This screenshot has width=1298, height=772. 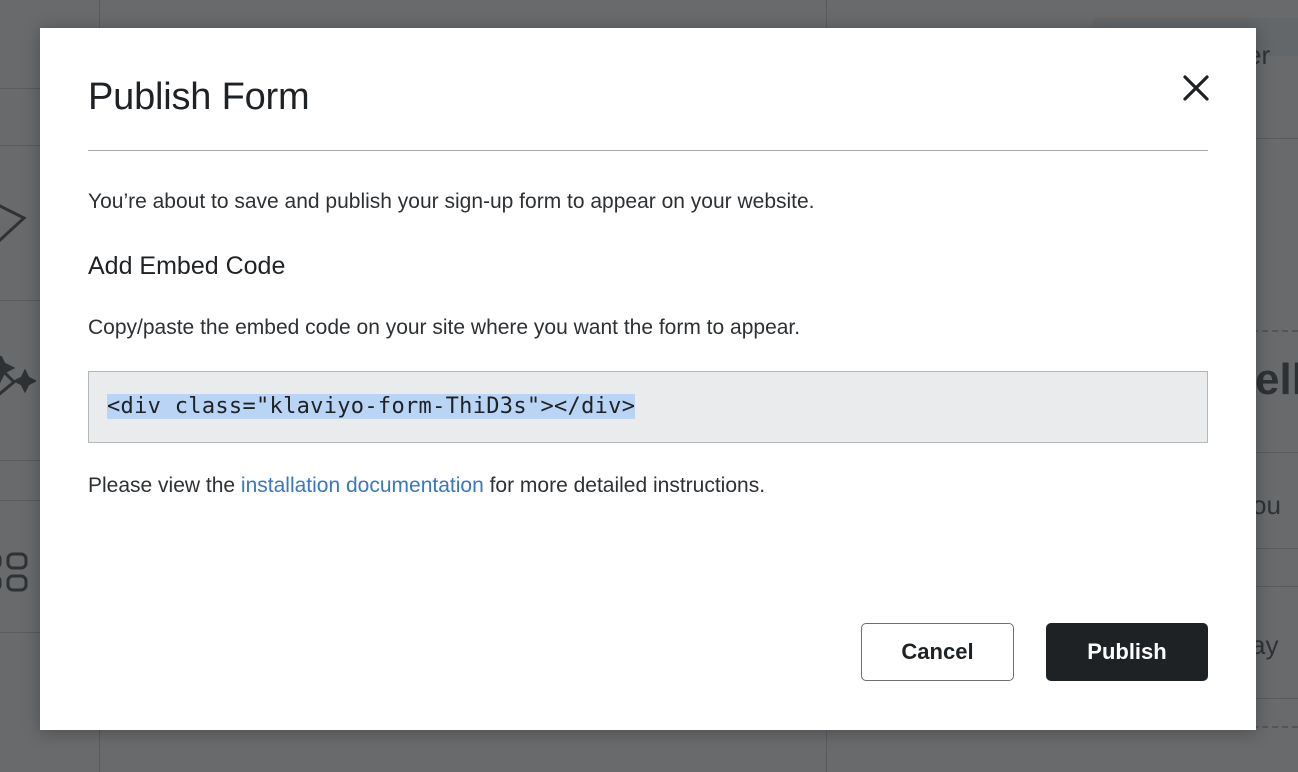 I want to click on close-icon, so click(x=1196, y=88).